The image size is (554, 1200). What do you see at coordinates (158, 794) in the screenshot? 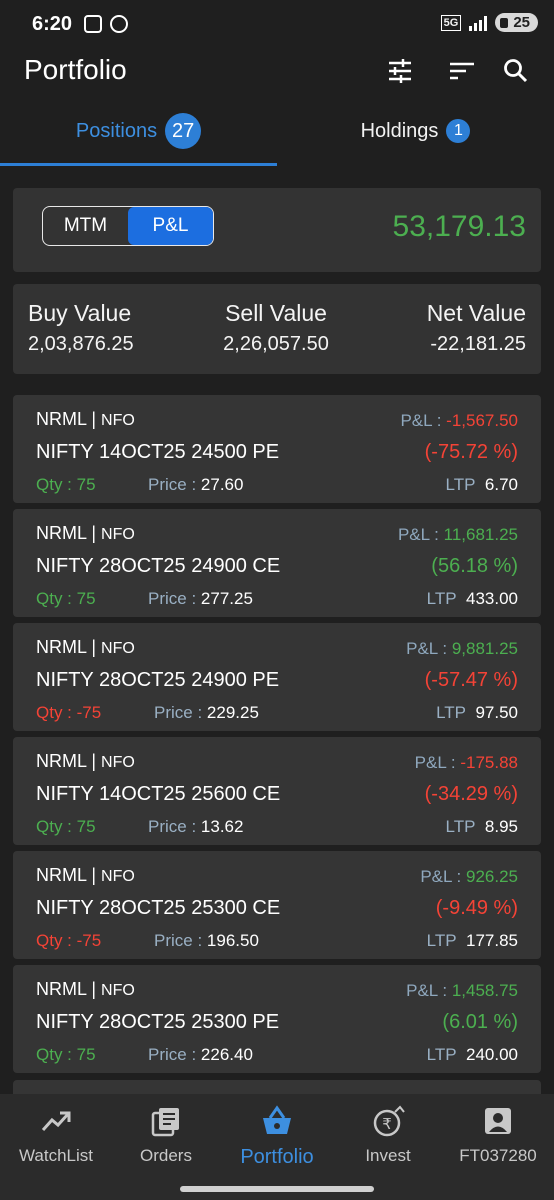
I see `position-symbol: NIFTY 14OCT25 25600 CE` at bounding box center [158, 794].